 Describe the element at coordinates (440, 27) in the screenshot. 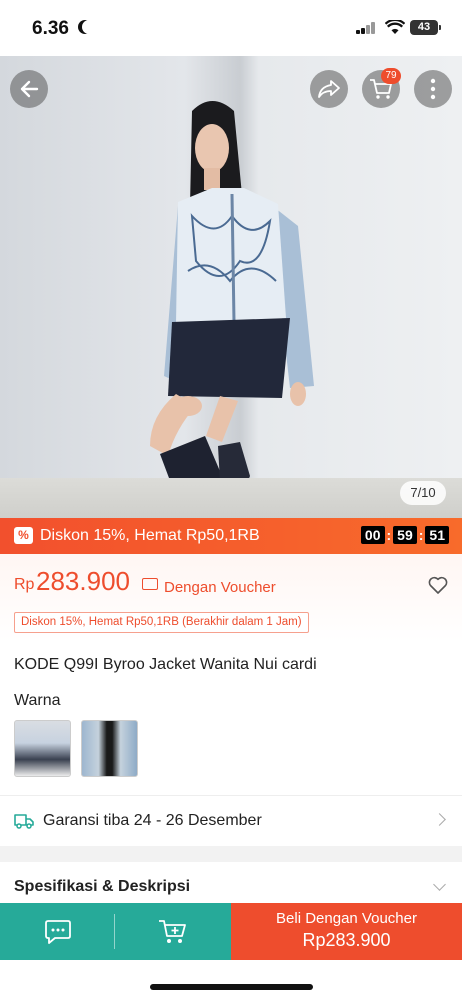

I see `battery-tip` at that location.